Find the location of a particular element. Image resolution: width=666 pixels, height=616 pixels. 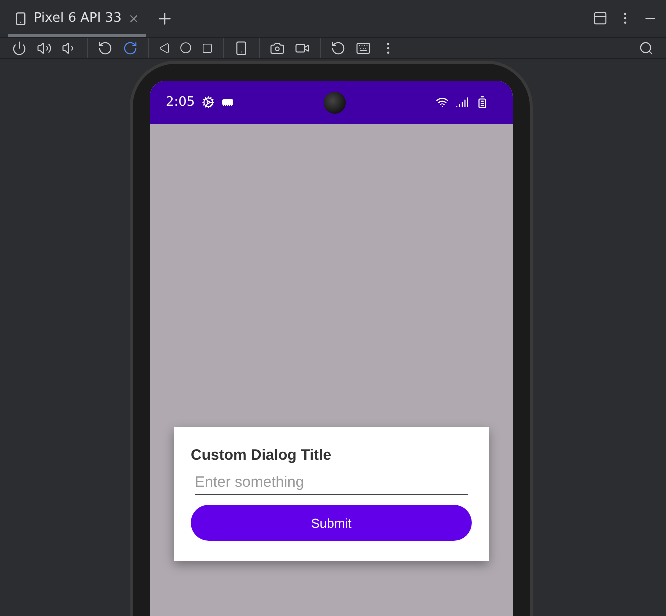

status-time: 2:05 is located at coordinates (181, 102).